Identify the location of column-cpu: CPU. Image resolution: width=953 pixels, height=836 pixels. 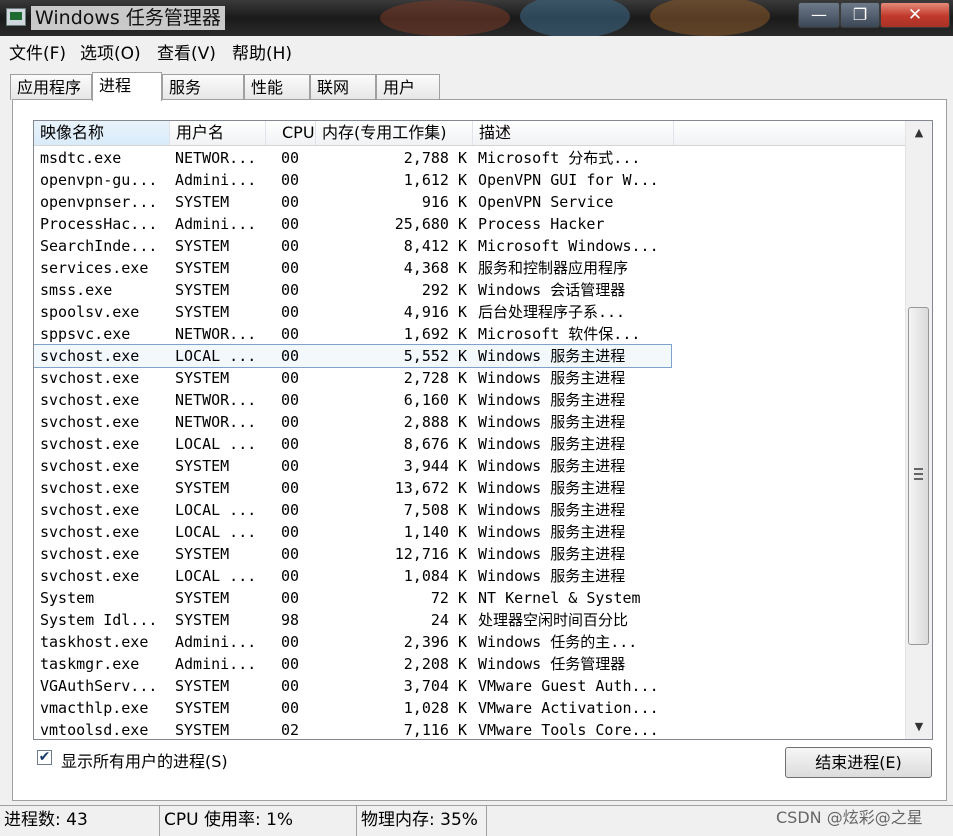
(291, 133).